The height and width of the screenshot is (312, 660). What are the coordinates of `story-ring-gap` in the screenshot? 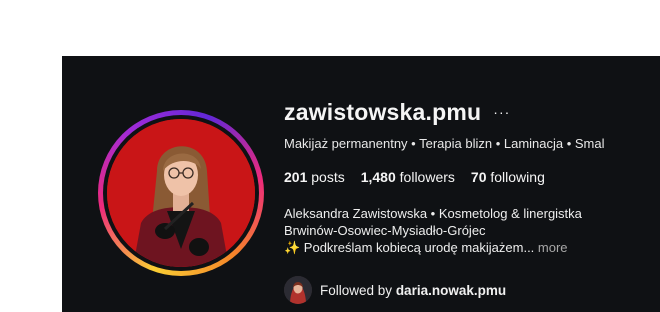 It's located at (181, 193).